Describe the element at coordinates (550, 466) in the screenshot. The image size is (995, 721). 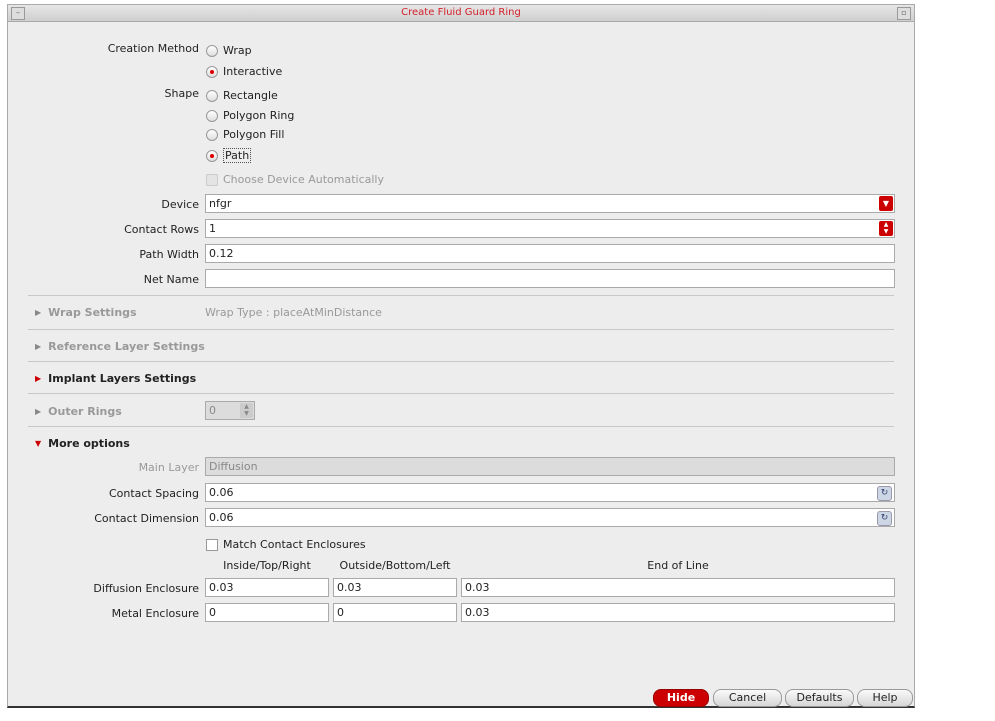
I see `main-layer-input: Diffusion` at that location.